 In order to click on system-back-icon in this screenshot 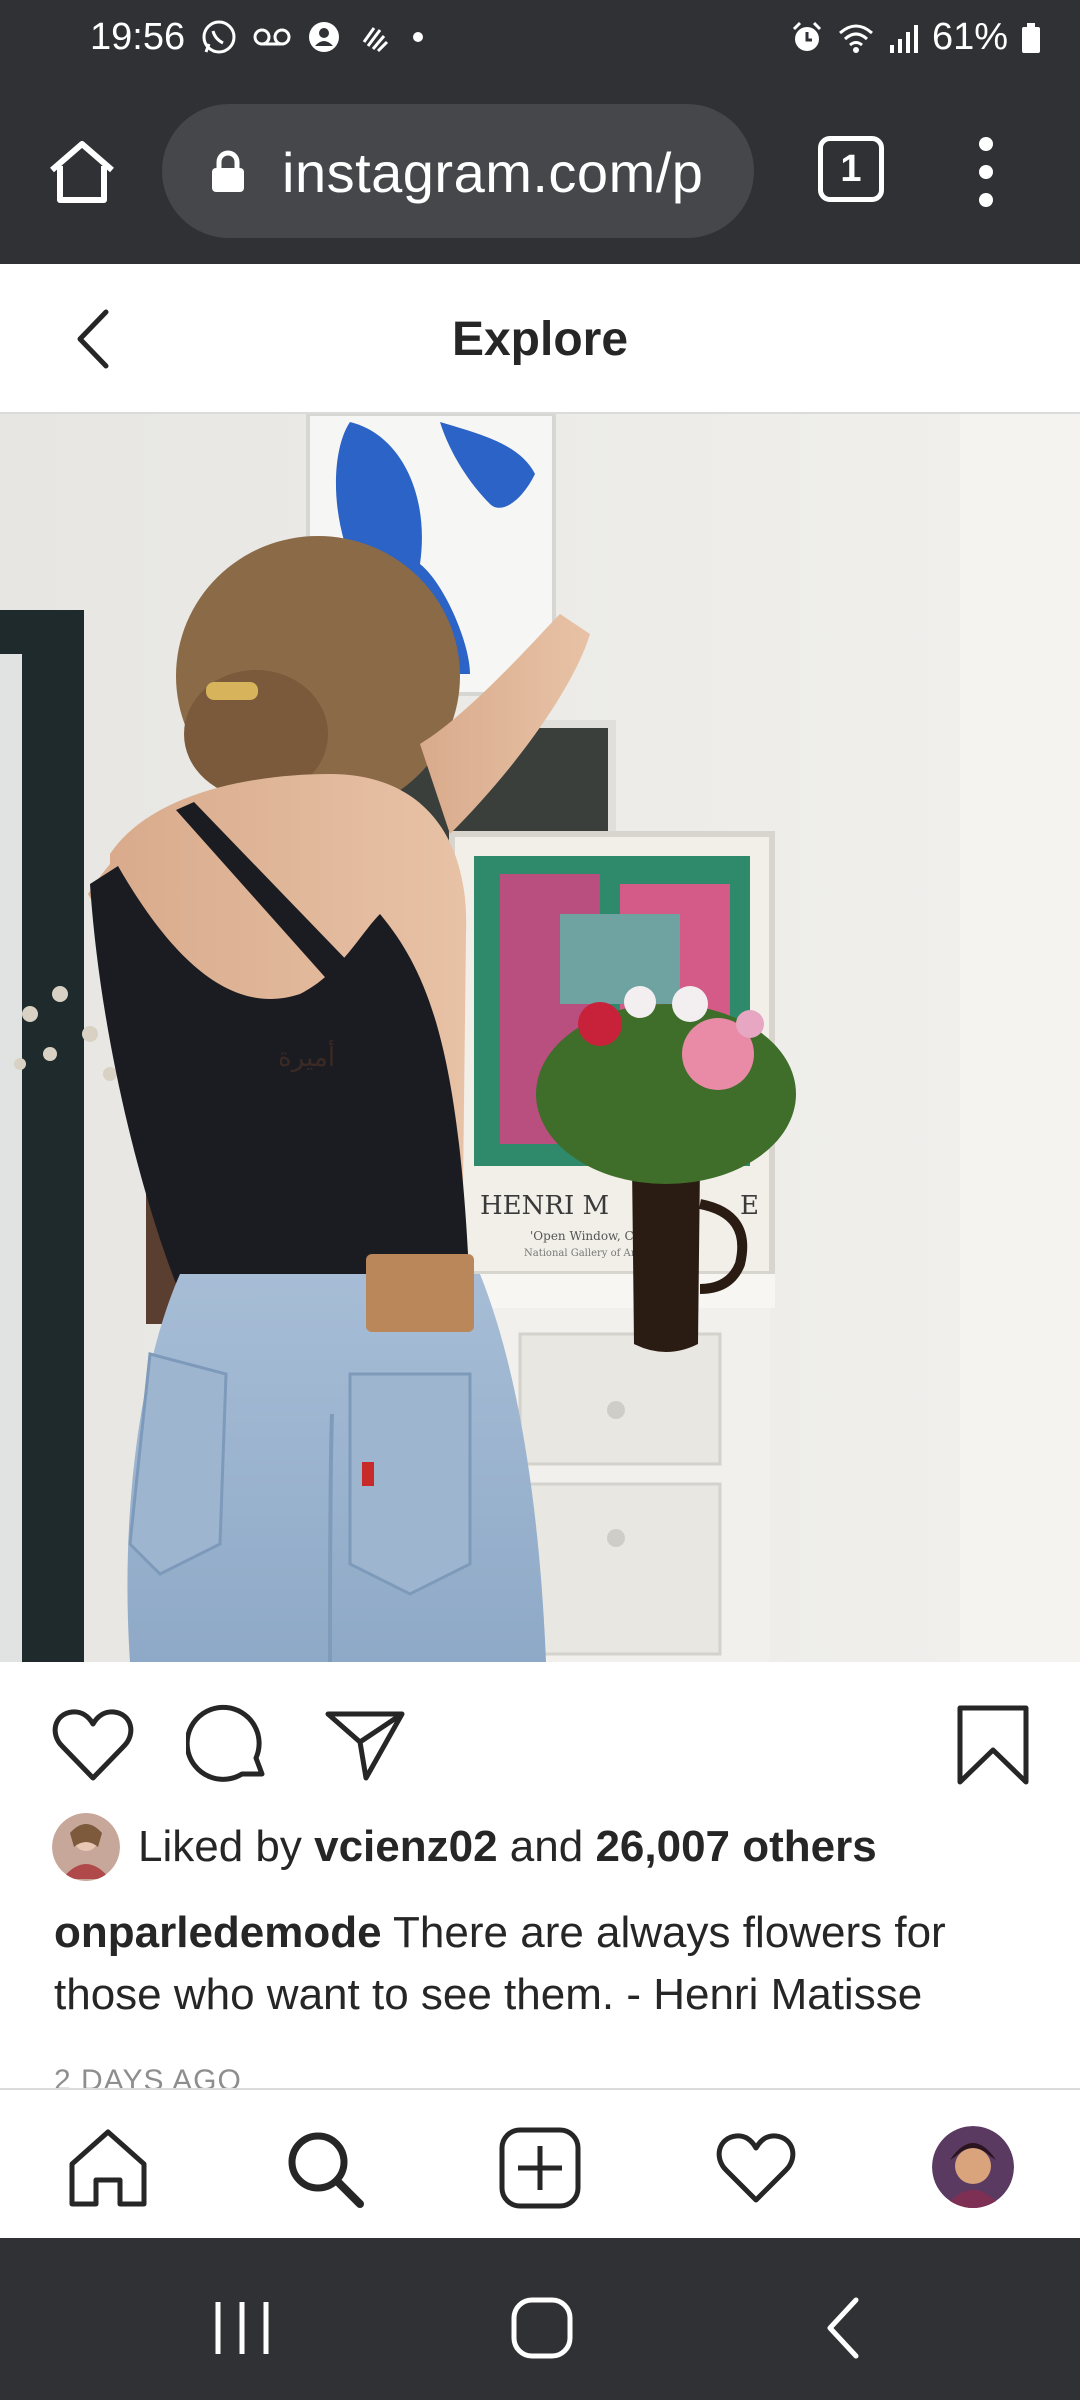, I will do `click(846, 2328)`.